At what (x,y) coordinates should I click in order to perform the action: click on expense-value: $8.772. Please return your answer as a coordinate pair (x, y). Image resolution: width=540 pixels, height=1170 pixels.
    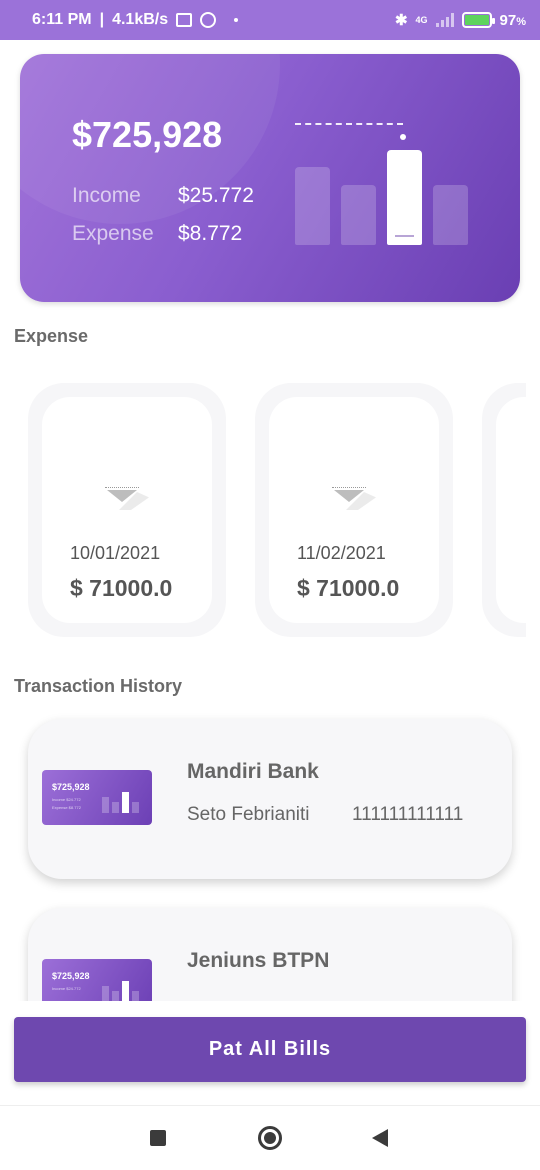
    Looking at the image, I should click on (210, 233).